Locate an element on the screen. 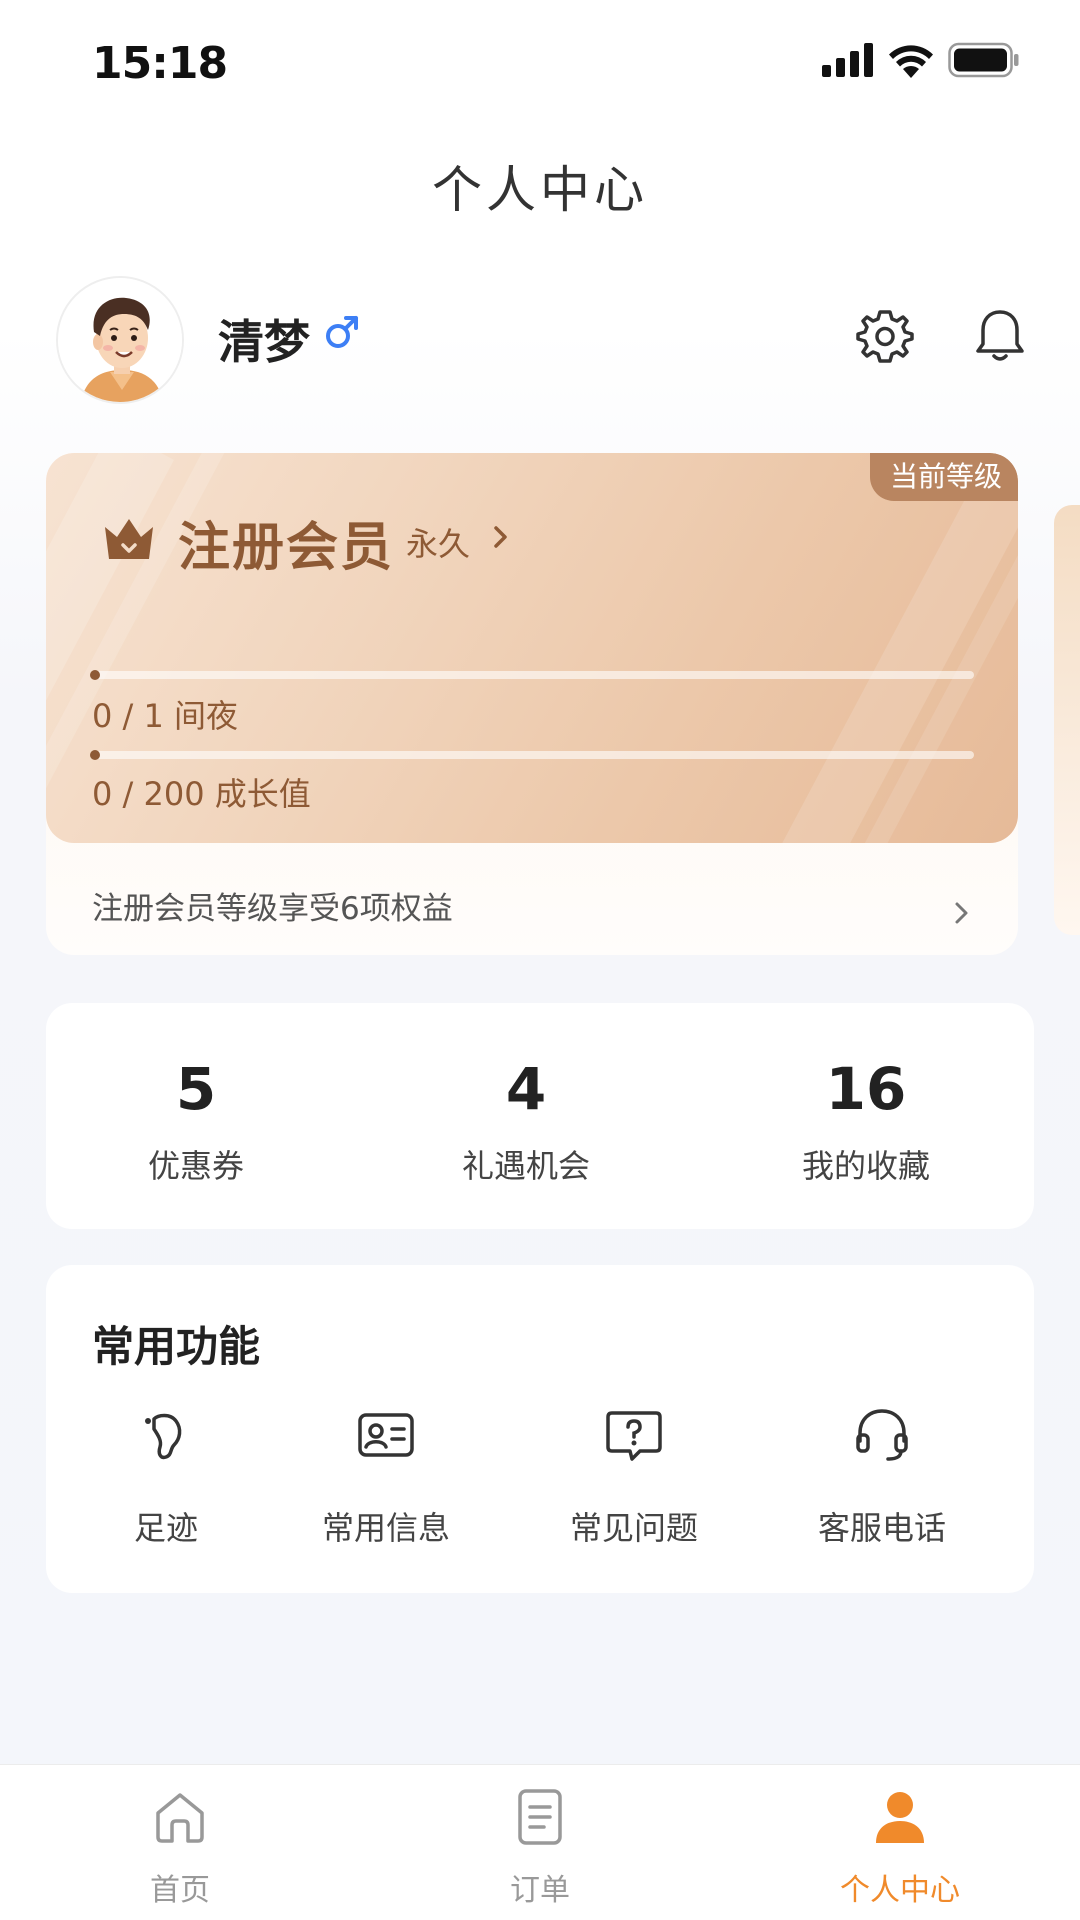 The image size is (1080, 1920). stat-value: 16 is located at coordinates (866, 1089).